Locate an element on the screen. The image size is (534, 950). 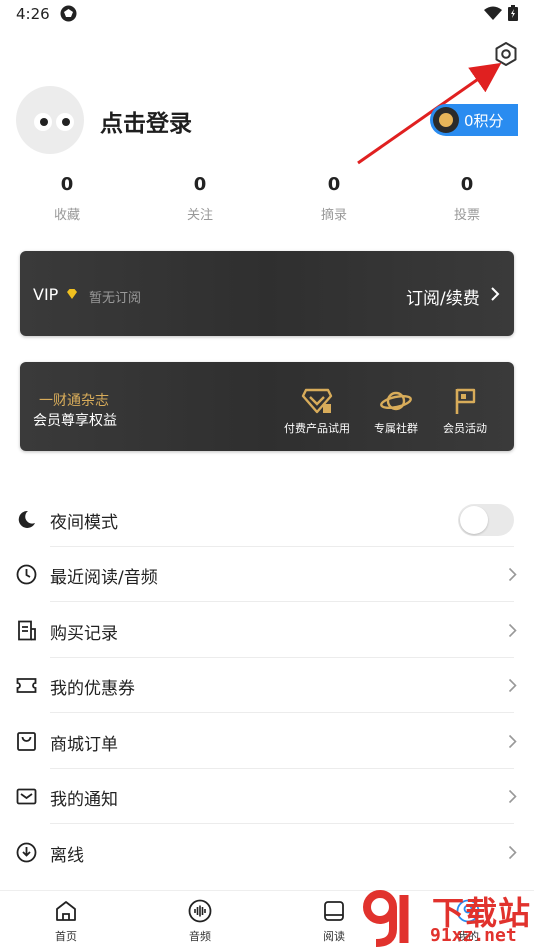
watermark-logo is located at coordinates (386, 918).